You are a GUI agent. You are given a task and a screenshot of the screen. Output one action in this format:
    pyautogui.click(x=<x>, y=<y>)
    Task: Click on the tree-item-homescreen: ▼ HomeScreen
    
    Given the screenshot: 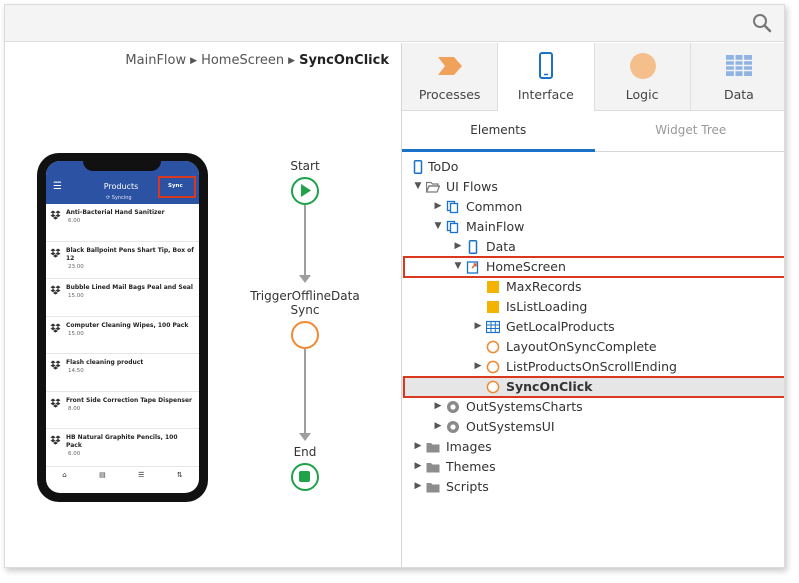 What is the action you would take?
    pyautogui.click(x=593, y=267)
    